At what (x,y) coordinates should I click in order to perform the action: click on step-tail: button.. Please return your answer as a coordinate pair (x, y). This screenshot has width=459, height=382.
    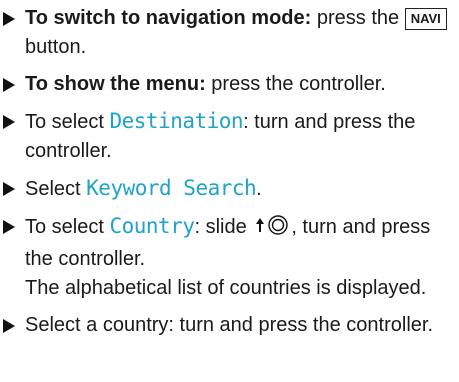
    Looking at the image, I should click on (56, 47).